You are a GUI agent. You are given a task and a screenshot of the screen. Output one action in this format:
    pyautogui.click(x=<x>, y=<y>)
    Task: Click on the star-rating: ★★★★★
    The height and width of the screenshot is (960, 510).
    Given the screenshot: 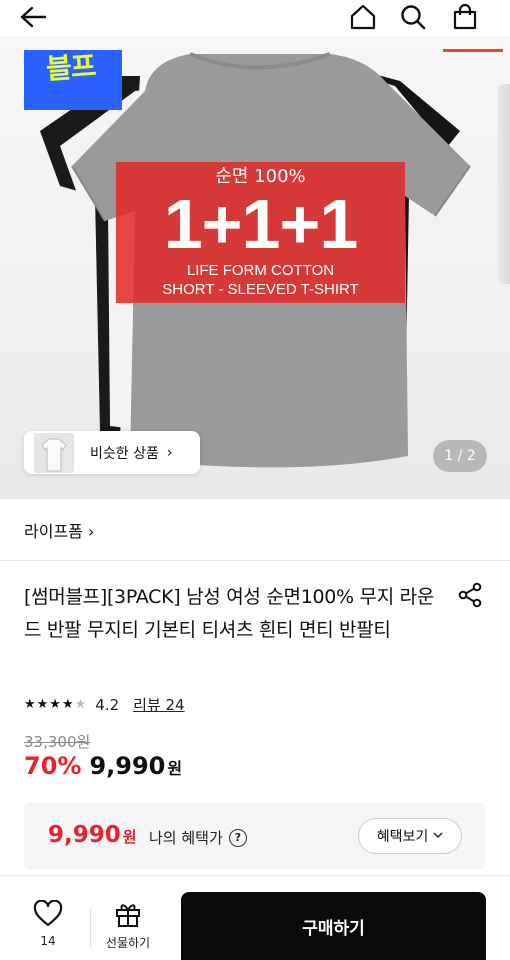 What is the action you would take?
    pyautogui.click(x=56, y=704)
    